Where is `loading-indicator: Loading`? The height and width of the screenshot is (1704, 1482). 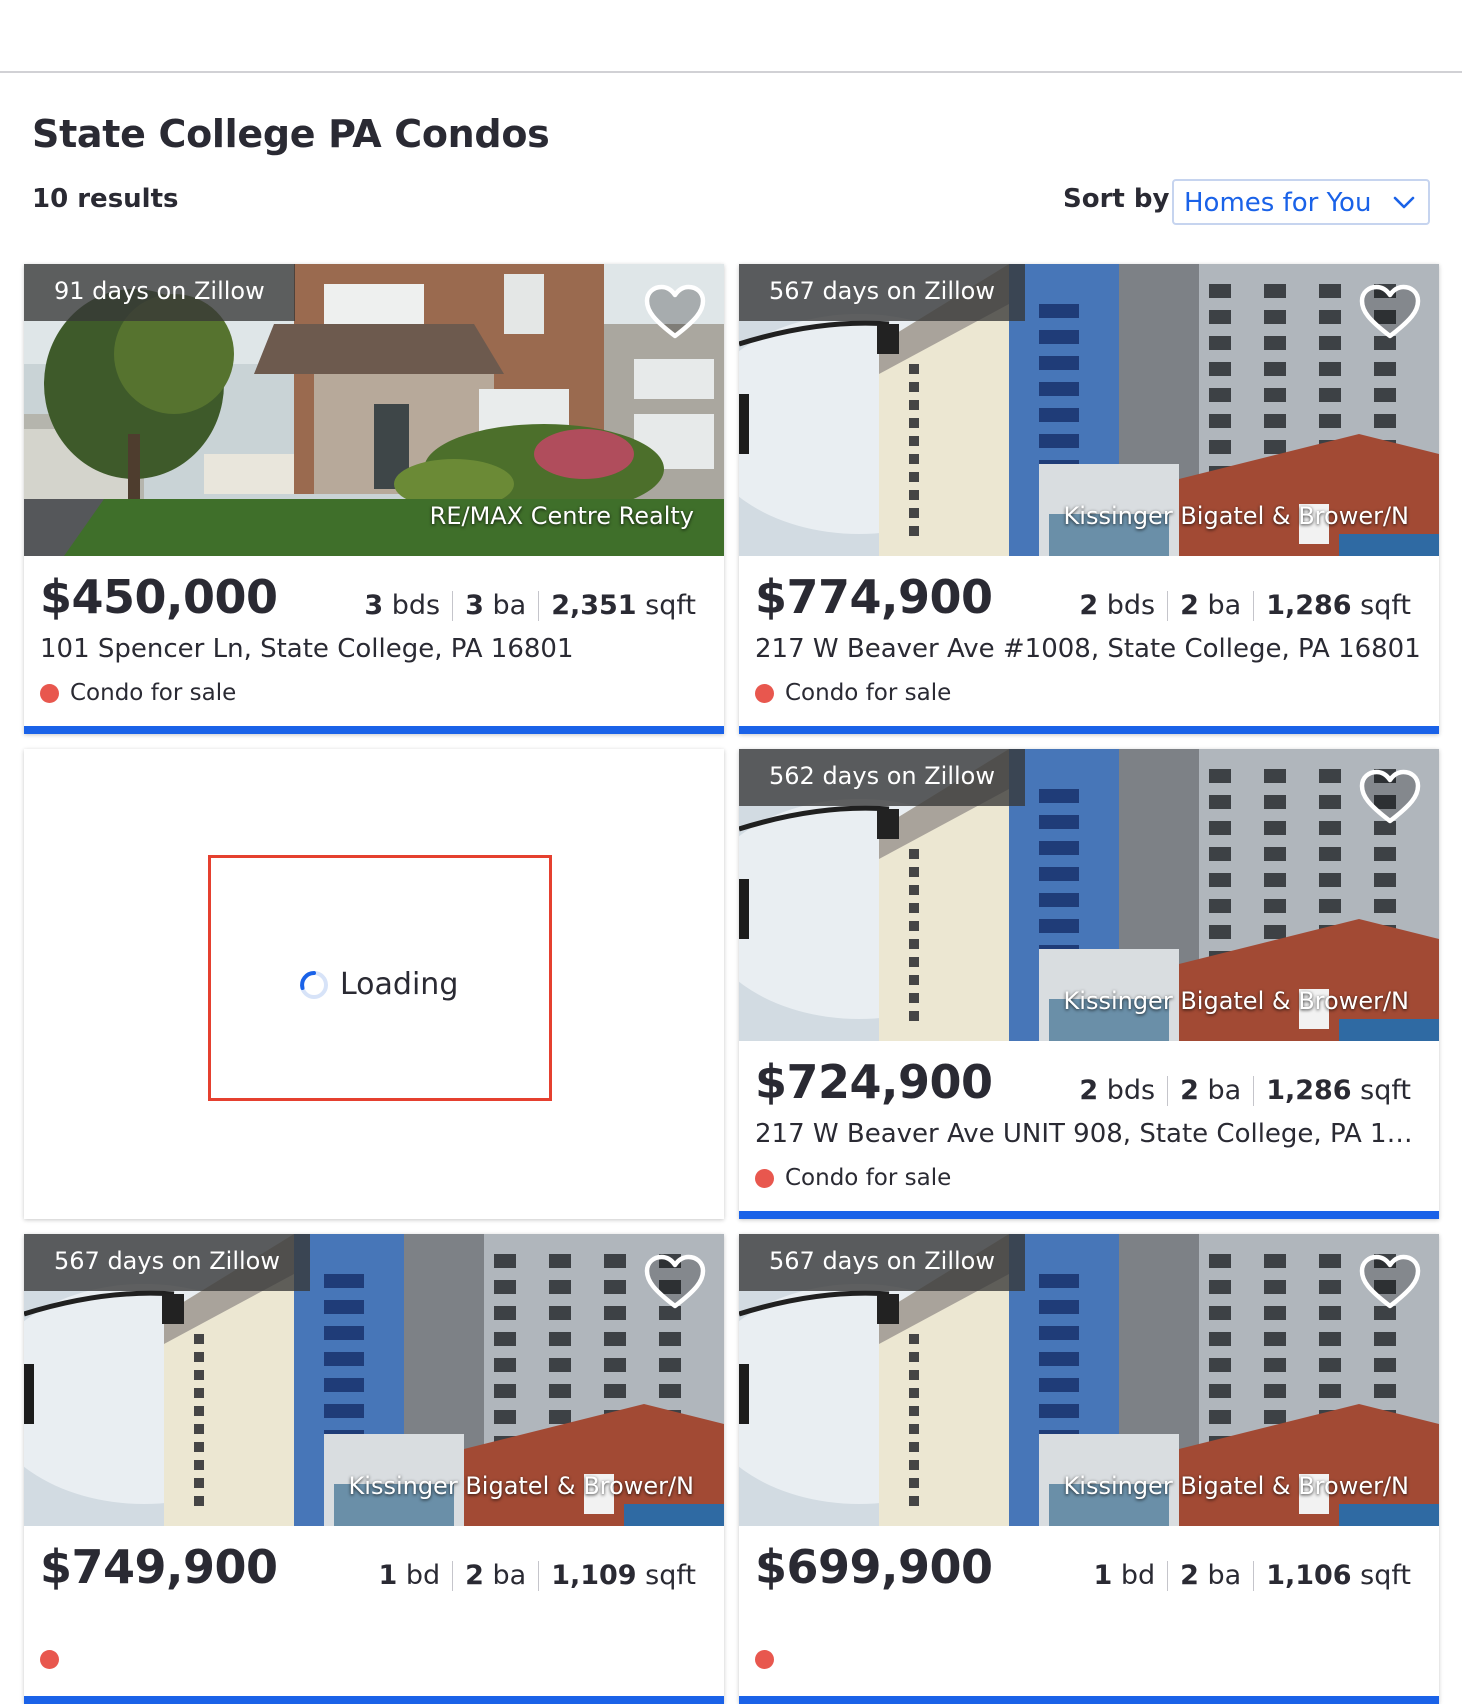 loading-indicator: Loading is located at coordinates (378, 984).